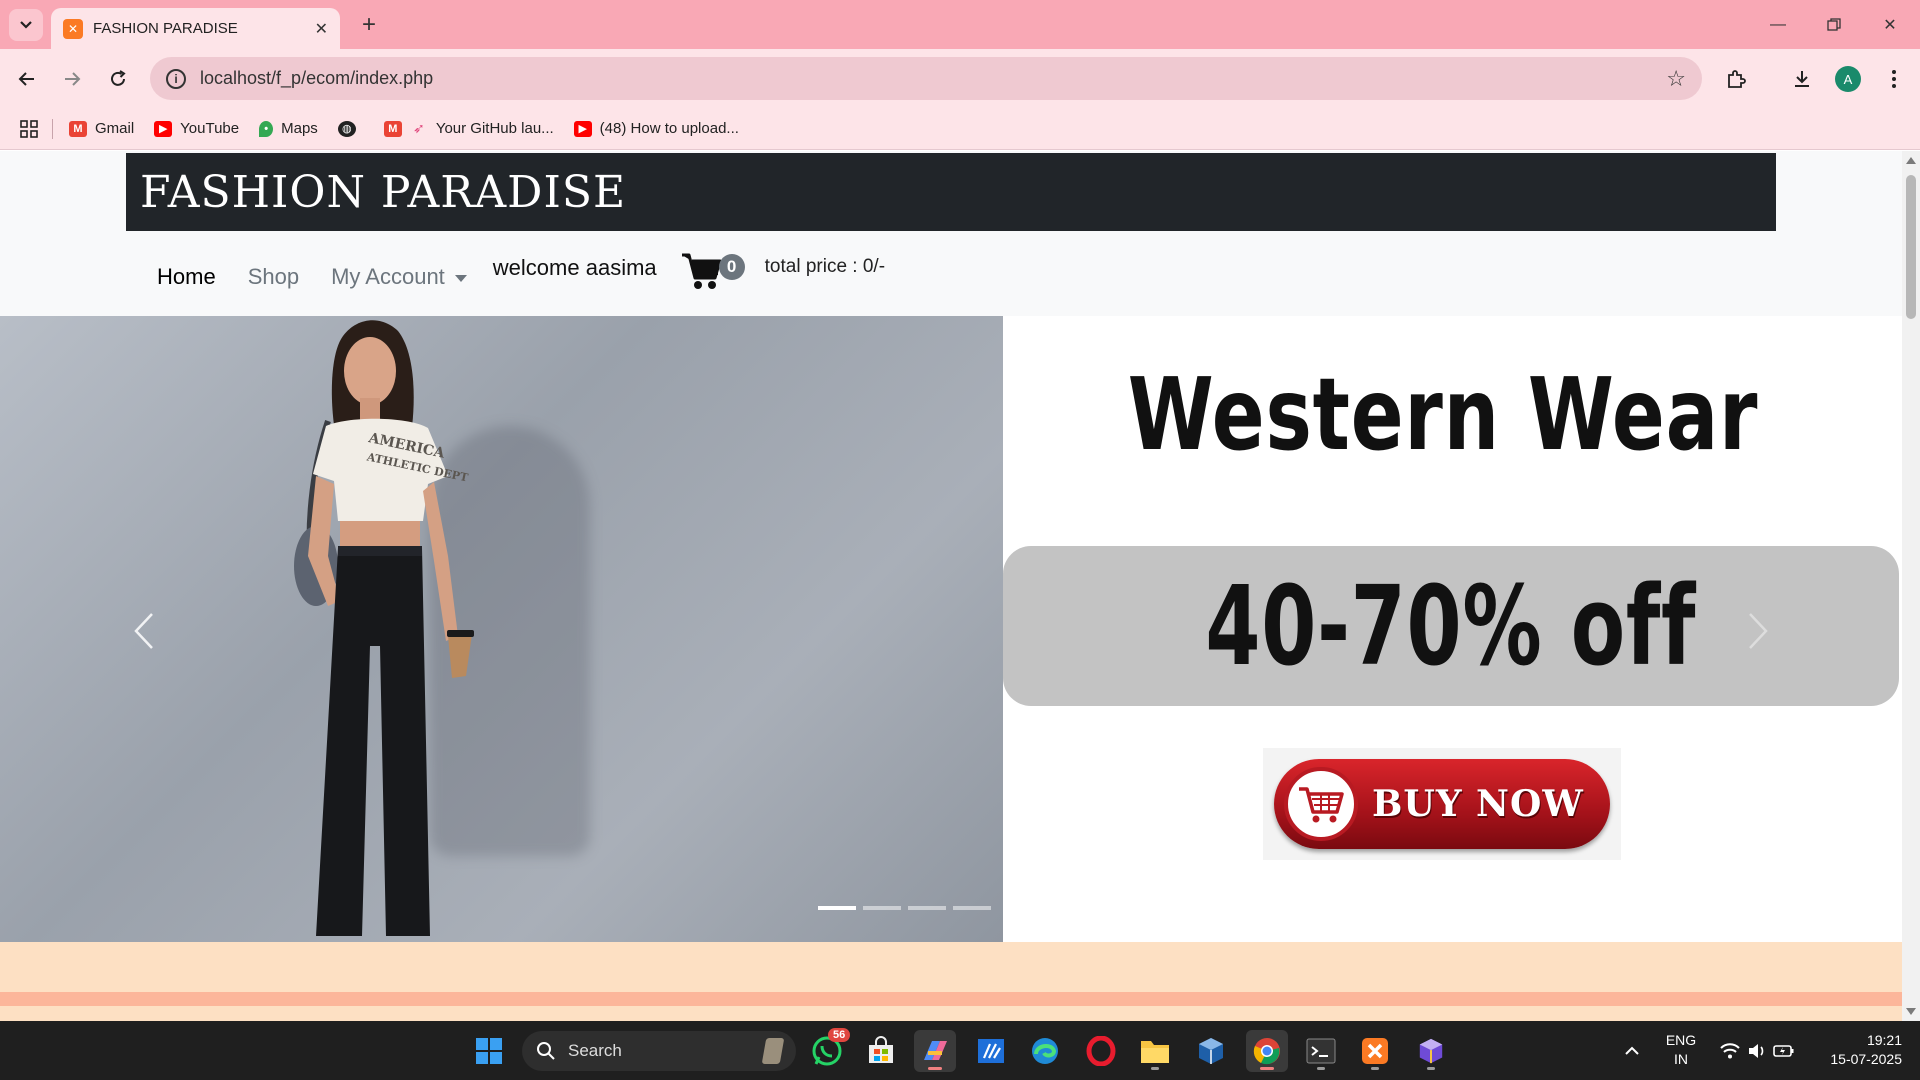 This screenshot has width=1920, height=1080. I want to click on clock: 19:21 15-07-2025, so click(1854, 1050).